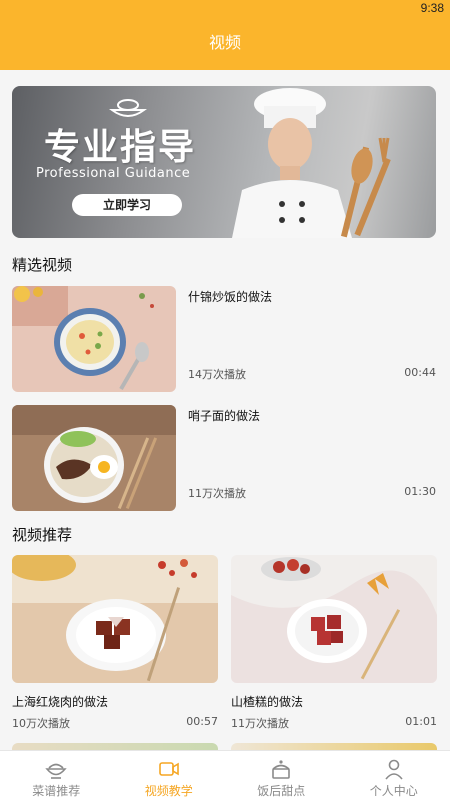  I want to click on bowl-icon, so click(56, 771).